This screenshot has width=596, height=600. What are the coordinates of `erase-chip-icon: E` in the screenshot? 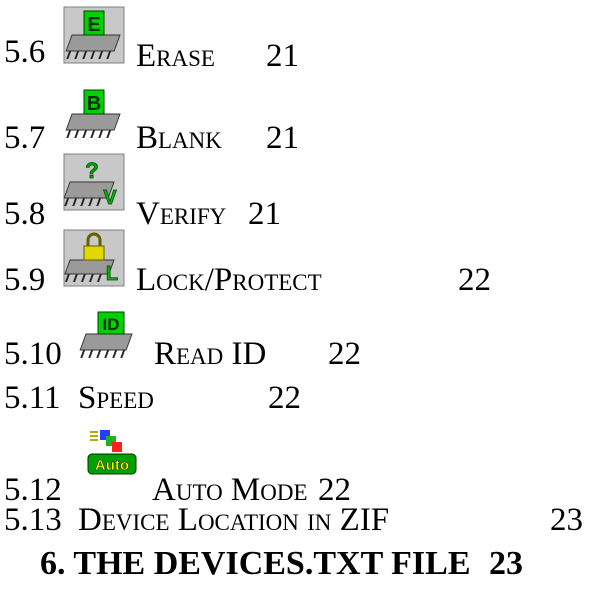 It's located at (94, 35).